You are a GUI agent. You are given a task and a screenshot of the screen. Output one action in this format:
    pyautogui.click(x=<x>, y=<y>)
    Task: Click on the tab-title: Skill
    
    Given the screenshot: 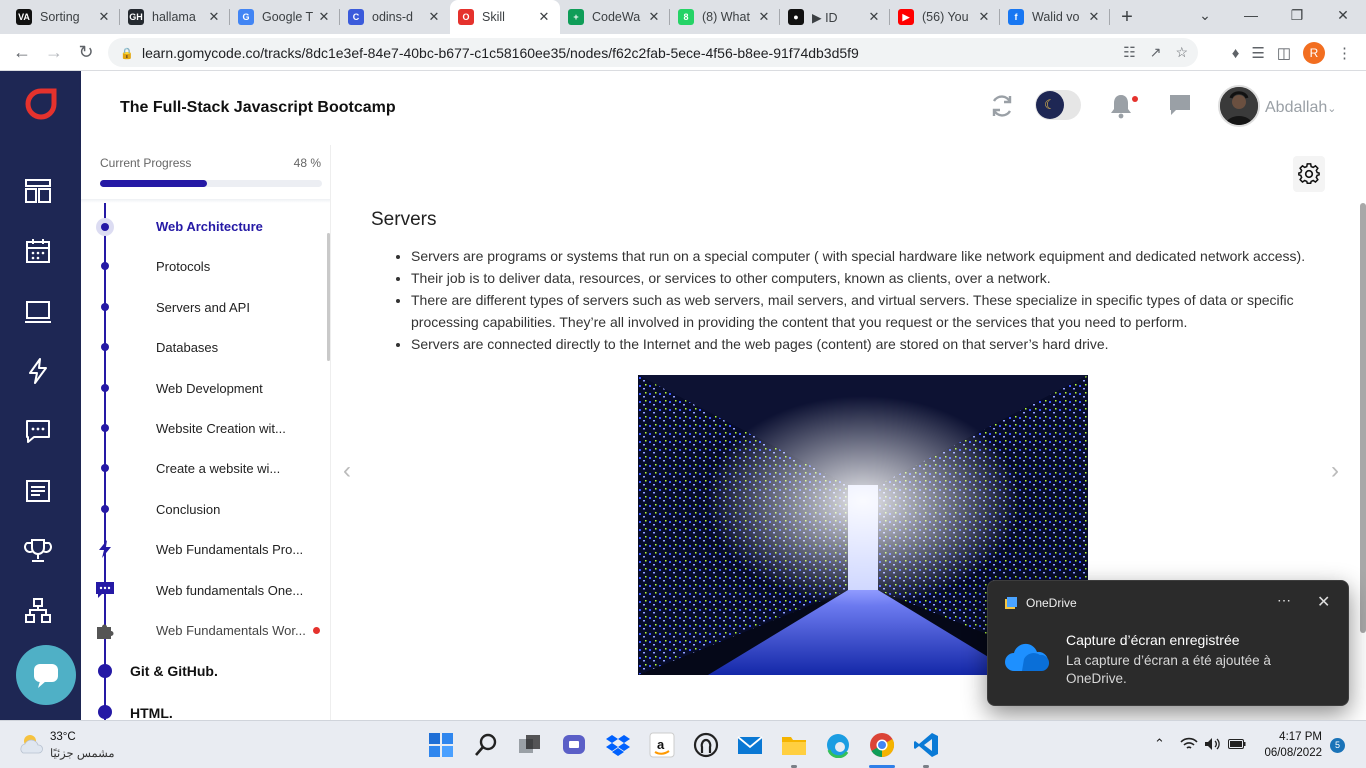 What is the action you would take?
    pyautogui.click(x=493, y=17)
    